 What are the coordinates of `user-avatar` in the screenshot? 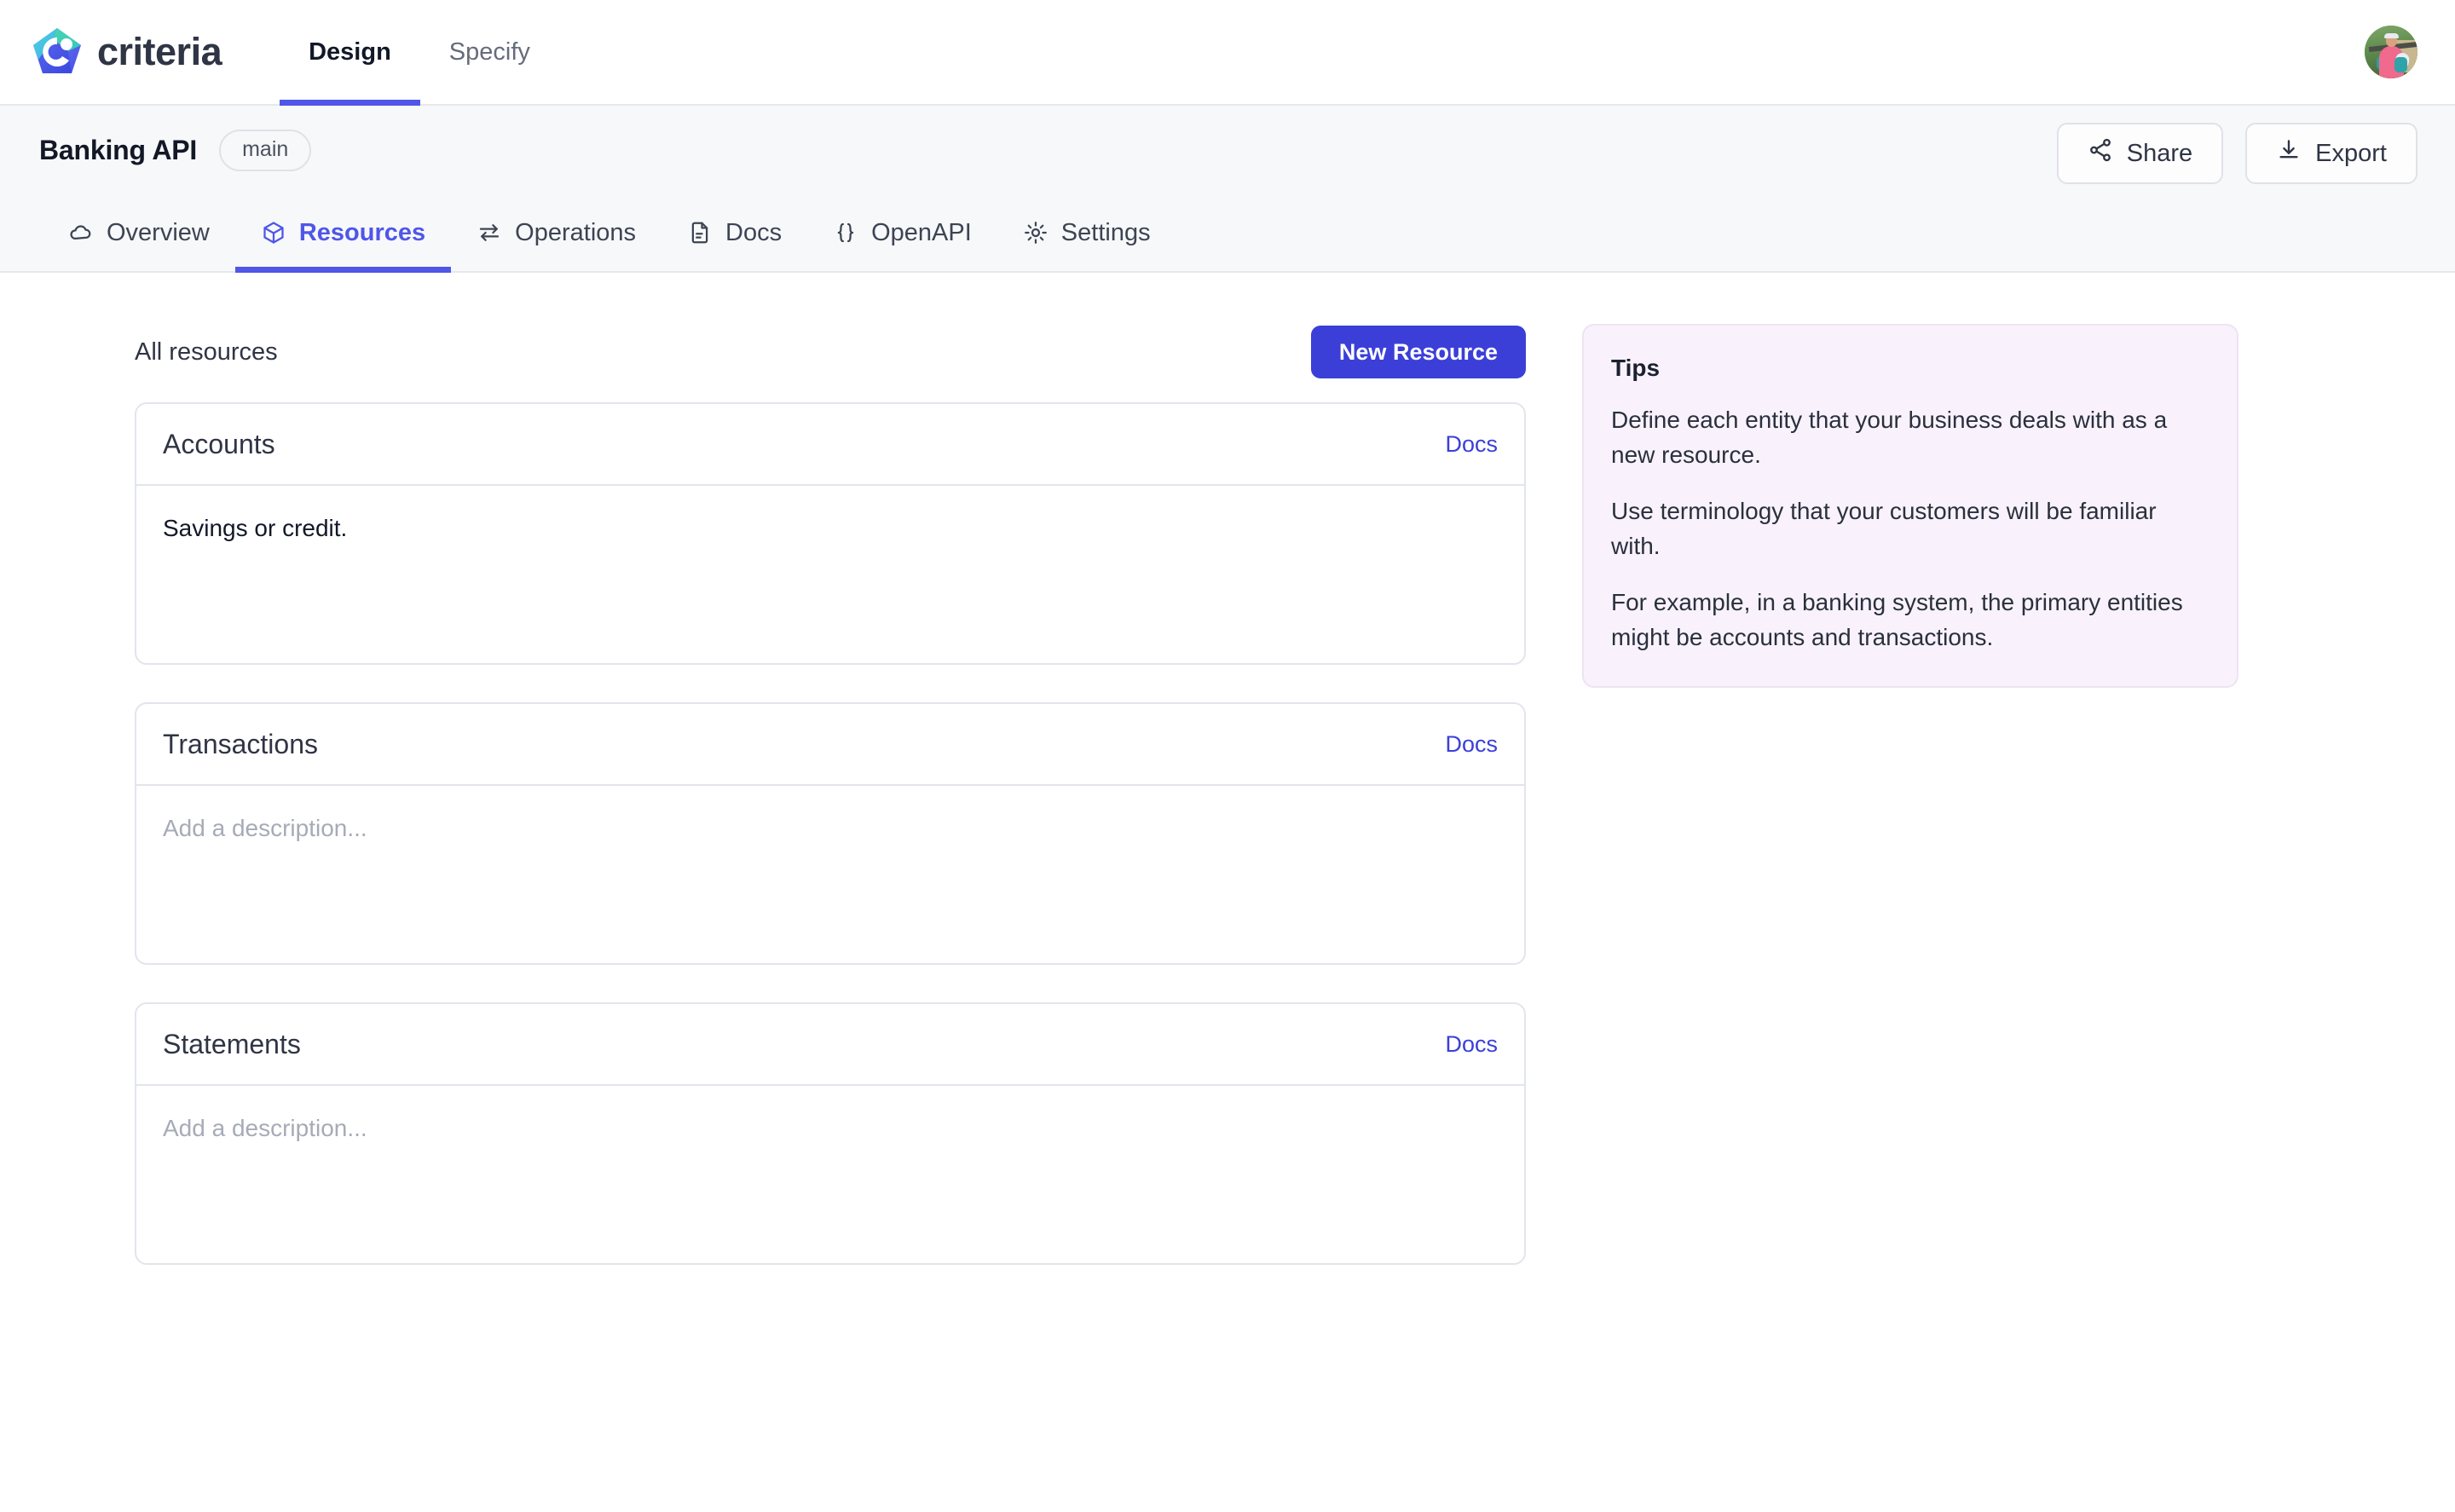 It's located at (2391, 52).